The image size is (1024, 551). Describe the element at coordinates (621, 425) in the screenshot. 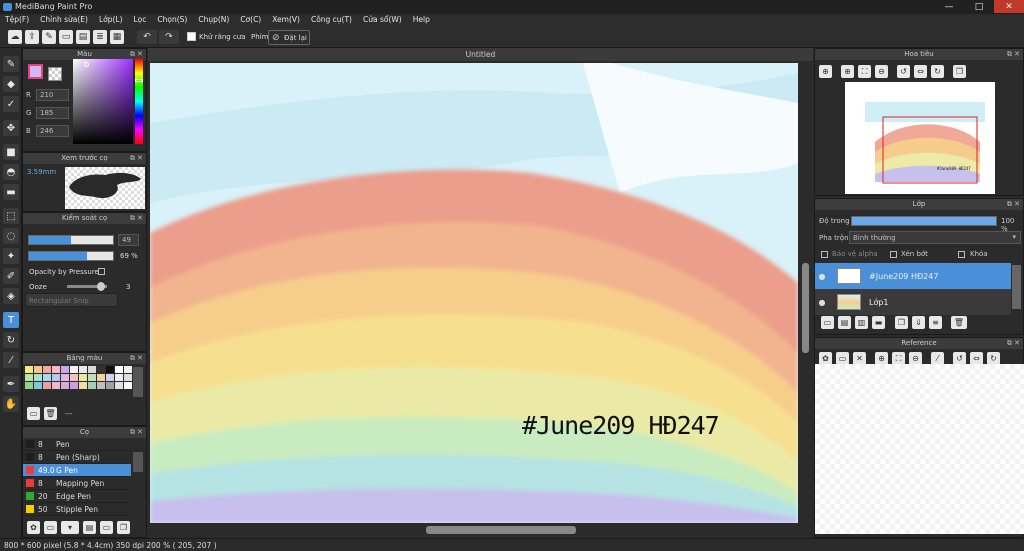

I see `canvas-text-layer: #June209 HĐ247` at that location.